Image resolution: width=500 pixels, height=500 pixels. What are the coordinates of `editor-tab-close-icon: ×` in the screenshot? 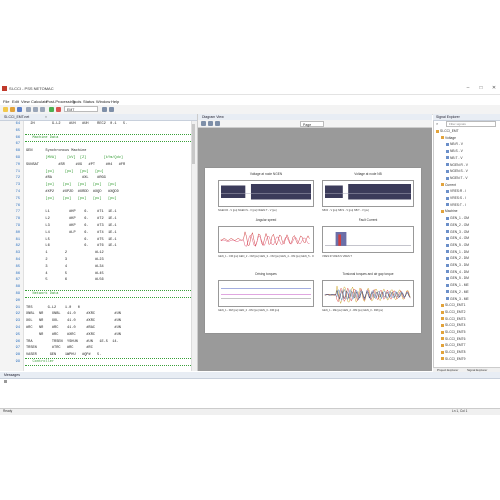 It's located at (46, 117).